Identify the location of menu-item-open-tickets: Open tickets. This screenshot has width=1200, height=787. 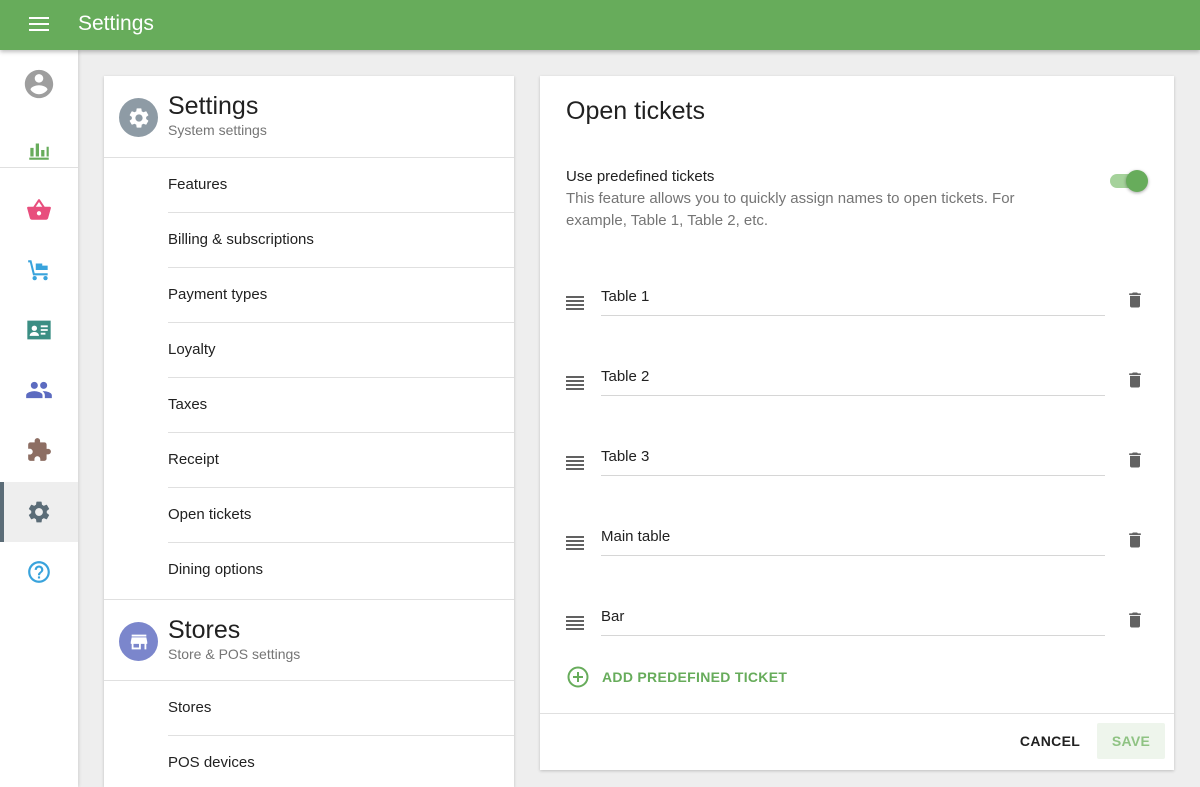
(341, 515).